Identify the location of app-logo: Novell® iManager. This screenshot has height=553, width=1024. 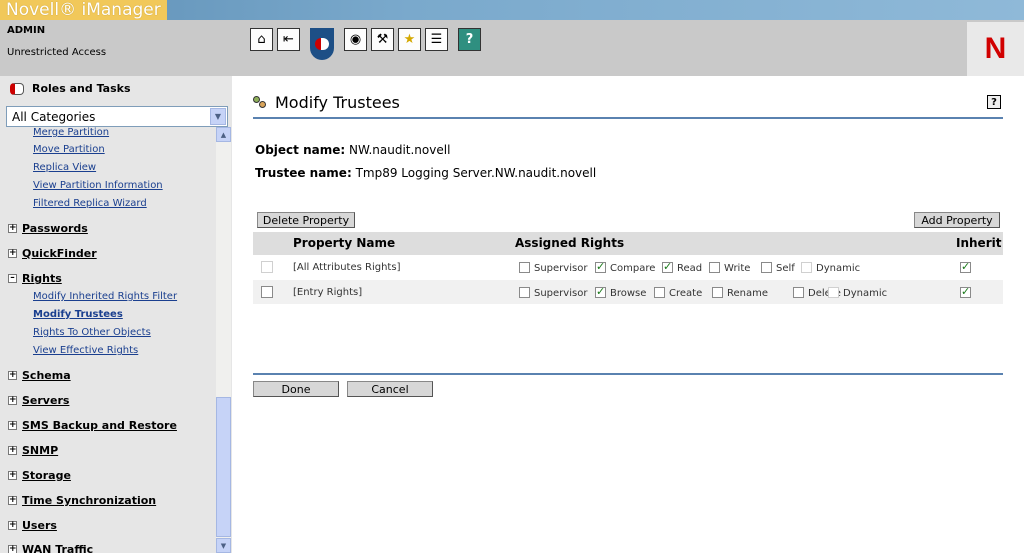
(83, 10).